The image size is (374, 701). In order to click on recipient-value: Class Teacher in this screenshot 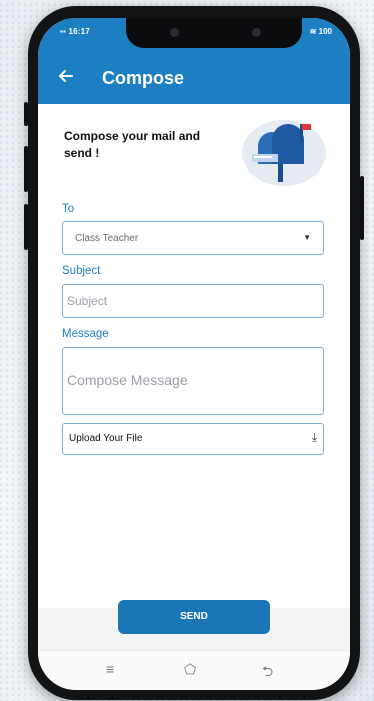, I will do `click(107, 238)`.